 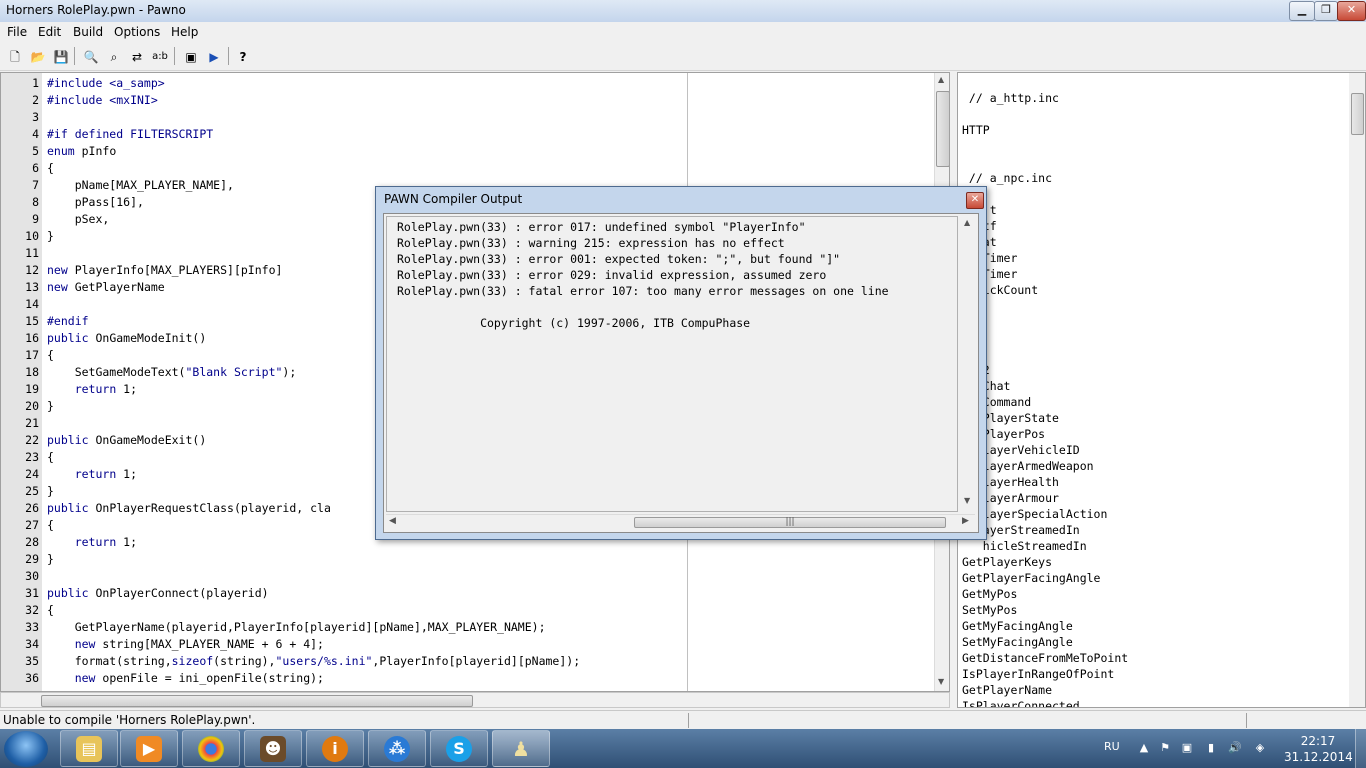 What do you see at coordinates (50, 457) in the screenshot?
I see `code-line: {` at bounding box center [50, 457].